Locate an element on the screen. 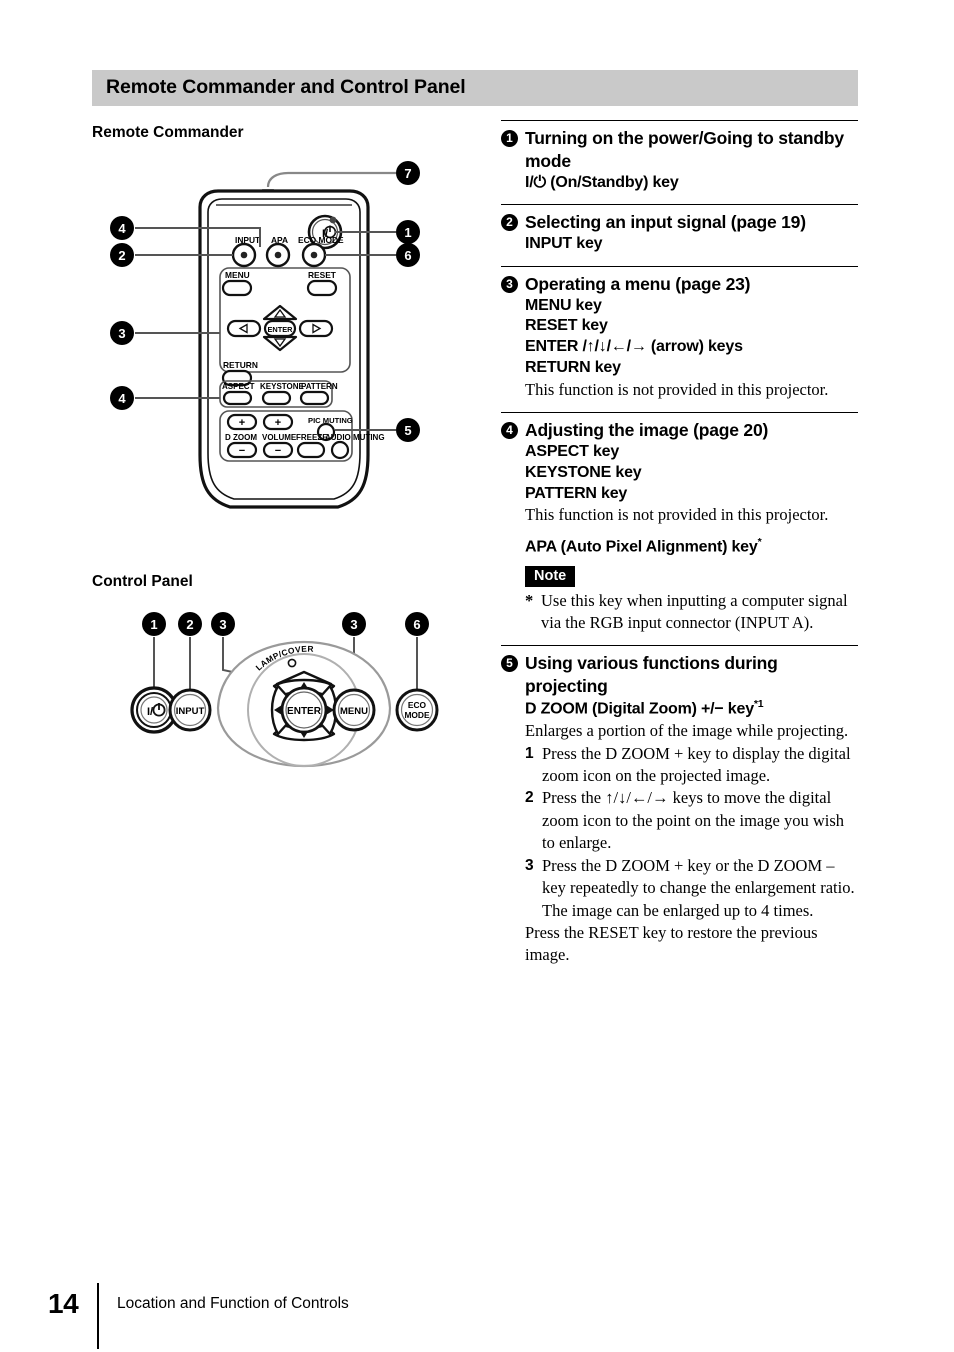 Image resolution: width=954 pixels, height=1352 pixels. callout-4-bottom: 4 is located at coordinates (122, 398).